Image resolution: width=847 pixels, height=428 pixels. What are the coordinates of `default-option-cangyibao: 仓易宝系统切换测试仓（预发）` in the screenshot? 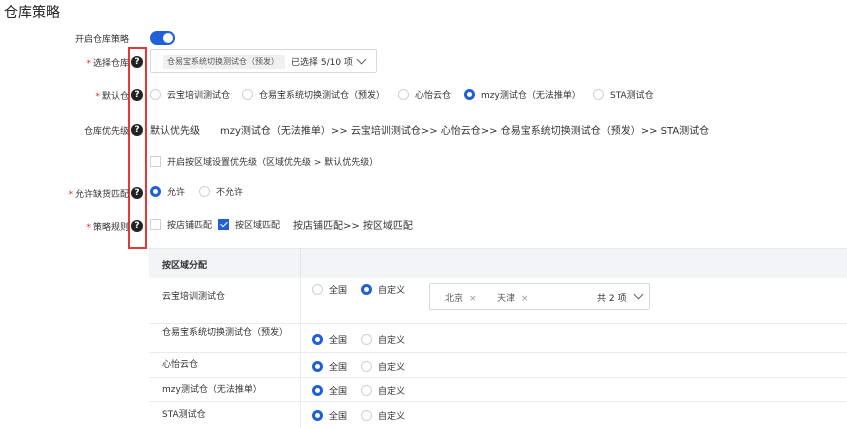 It's located at (313, 94).